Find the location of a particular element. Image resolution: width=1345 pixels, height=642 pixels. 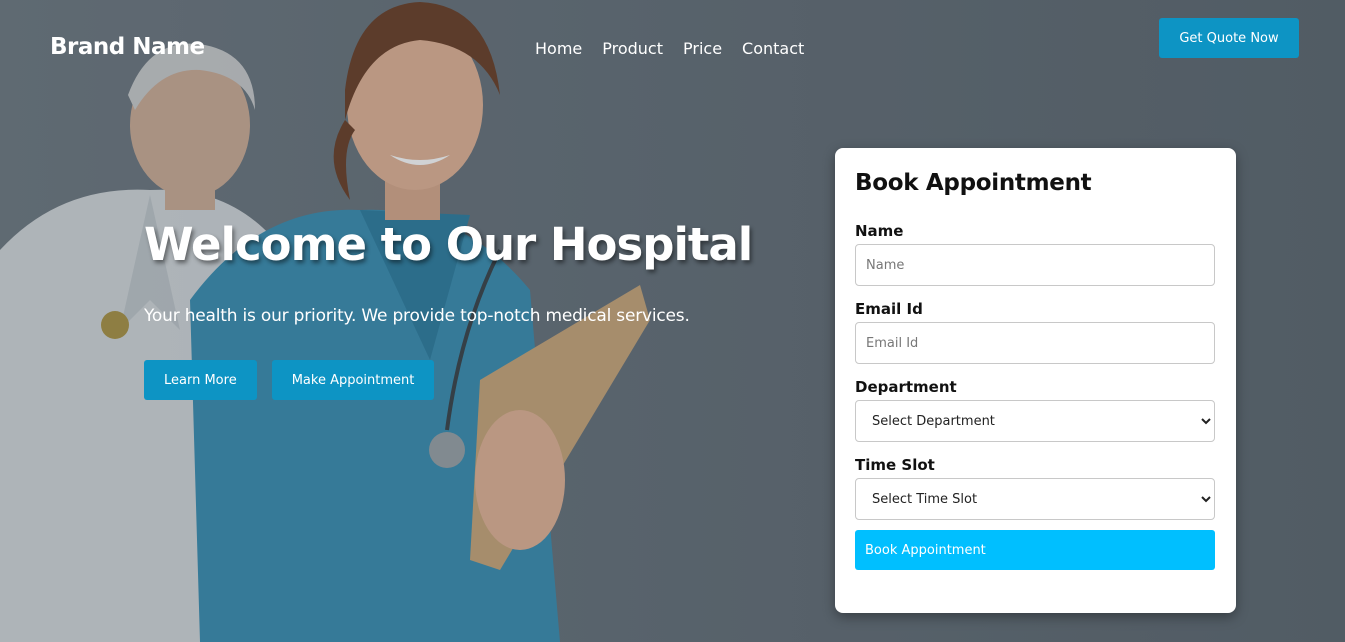

nav-links: Home Product Price Contact is located at coordinates (669, 48).